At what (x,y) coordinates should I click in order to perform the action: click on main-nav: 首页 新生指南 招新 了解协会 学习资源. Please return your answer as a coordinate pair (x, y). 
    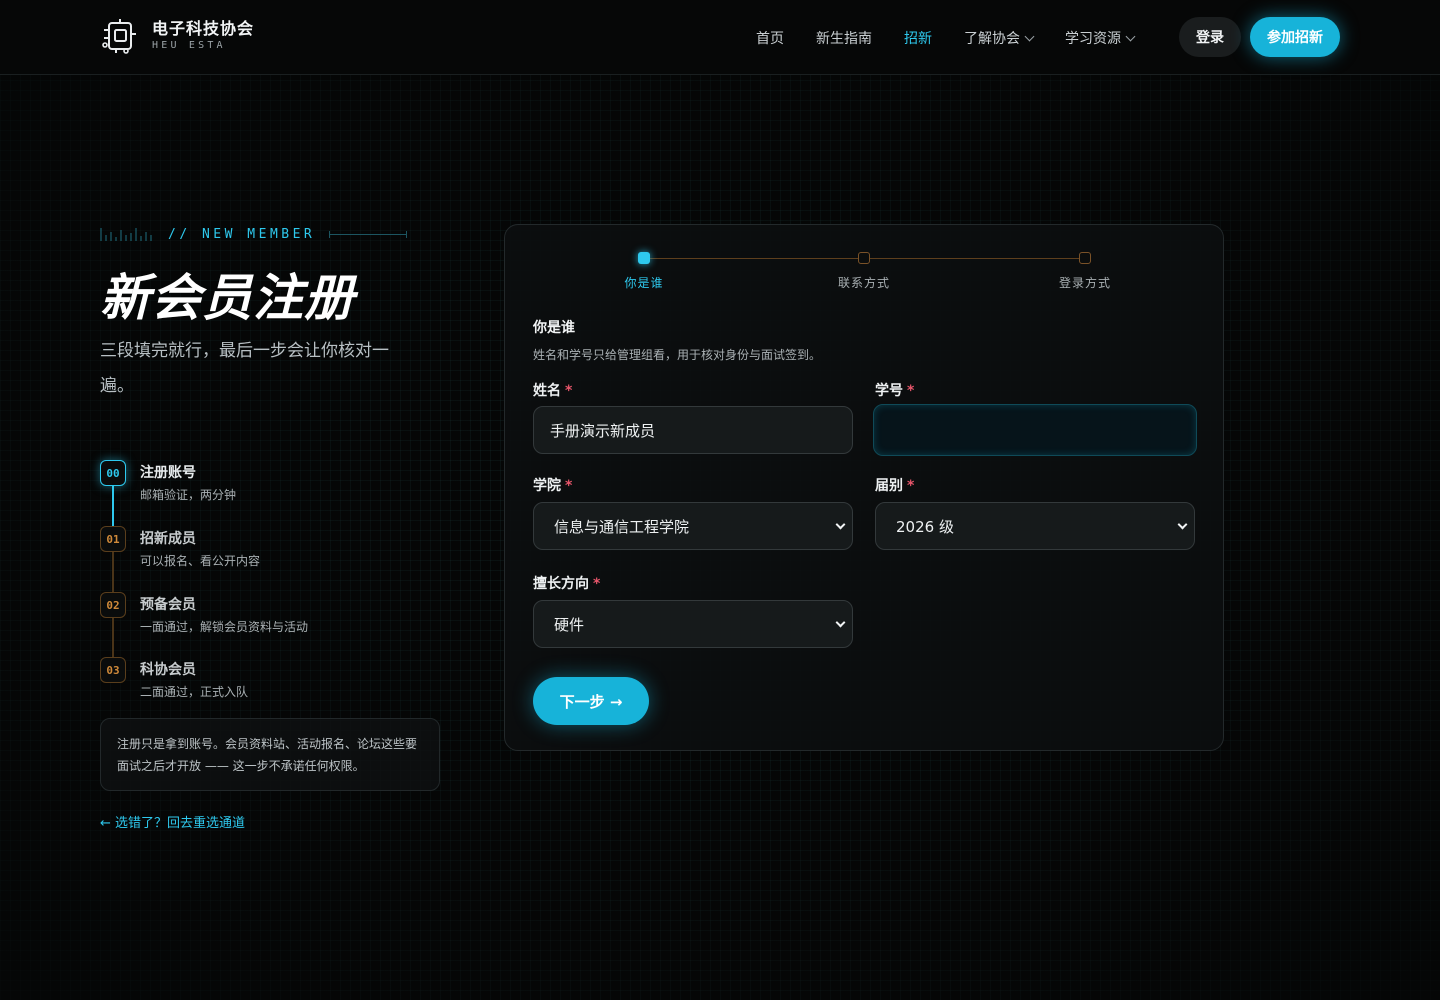
    Looking at the image, I should click on (961, 38).